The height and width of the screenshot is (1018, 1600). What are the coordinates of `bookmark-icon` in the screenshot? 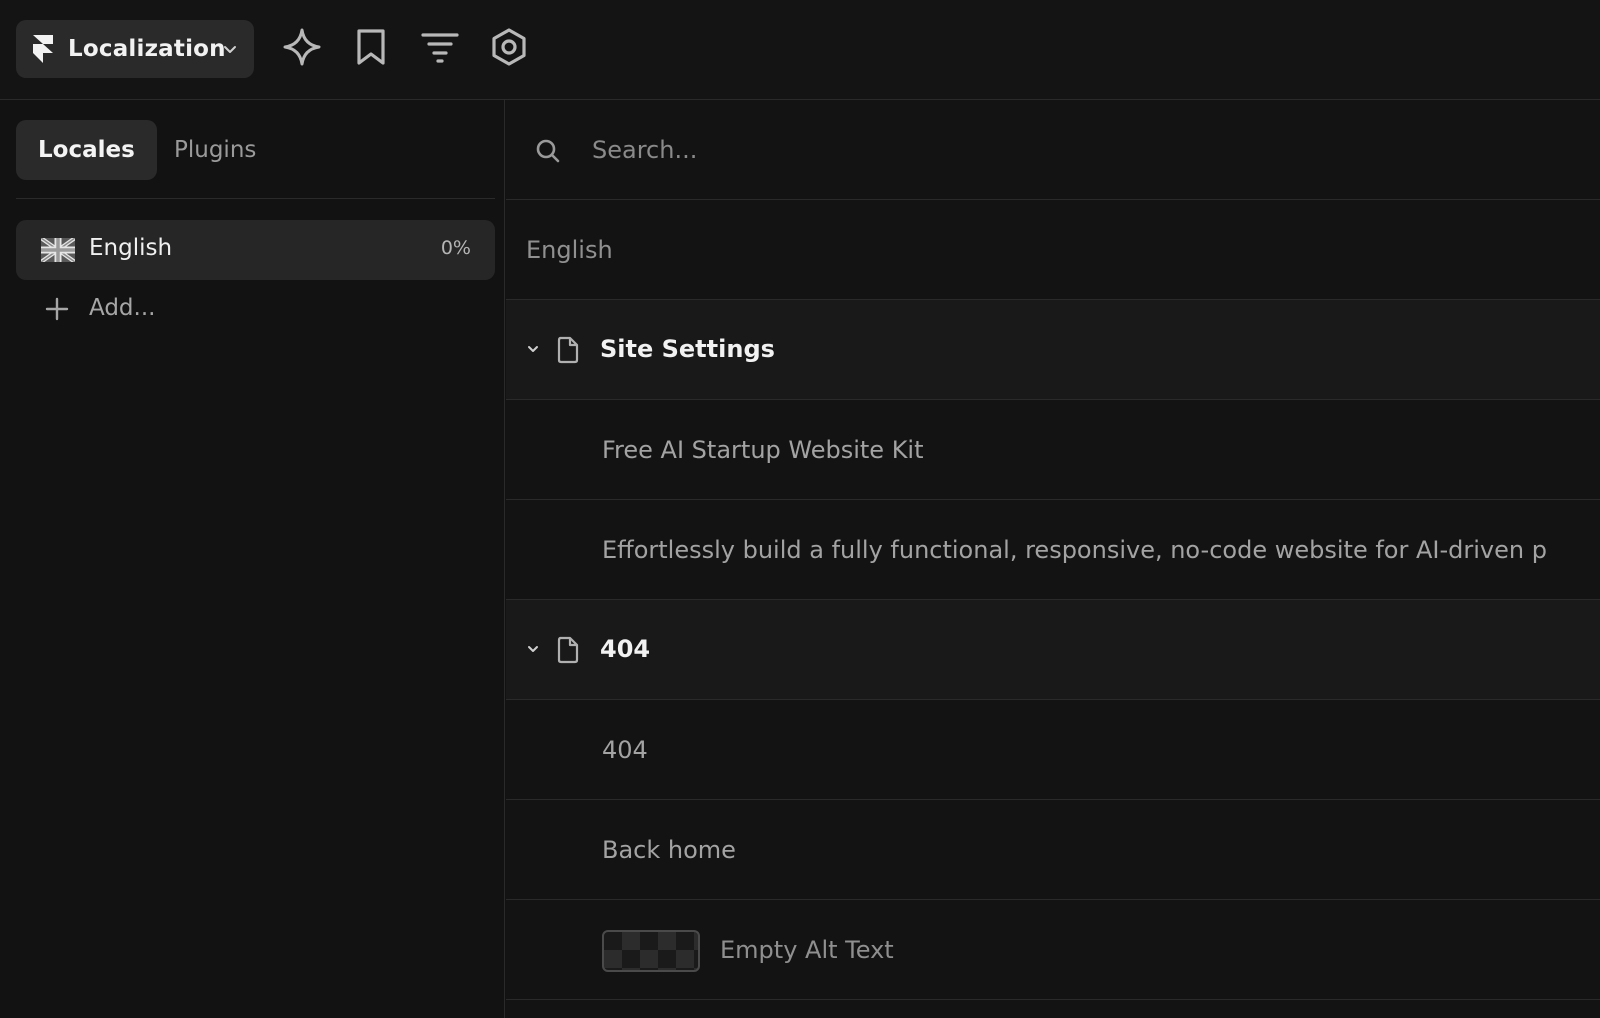 It's located at (371, 49).